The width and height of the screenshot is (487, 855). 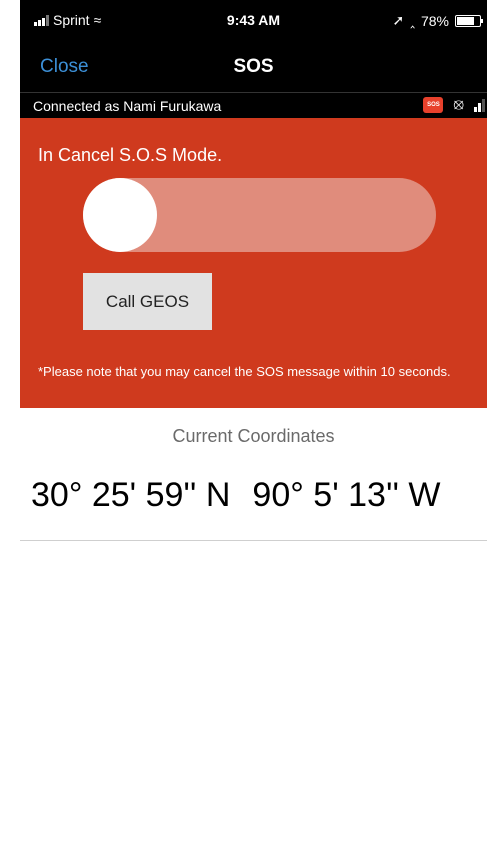 I want to click on call-geos-button: Call GEOS, so click(x=147, y=301).